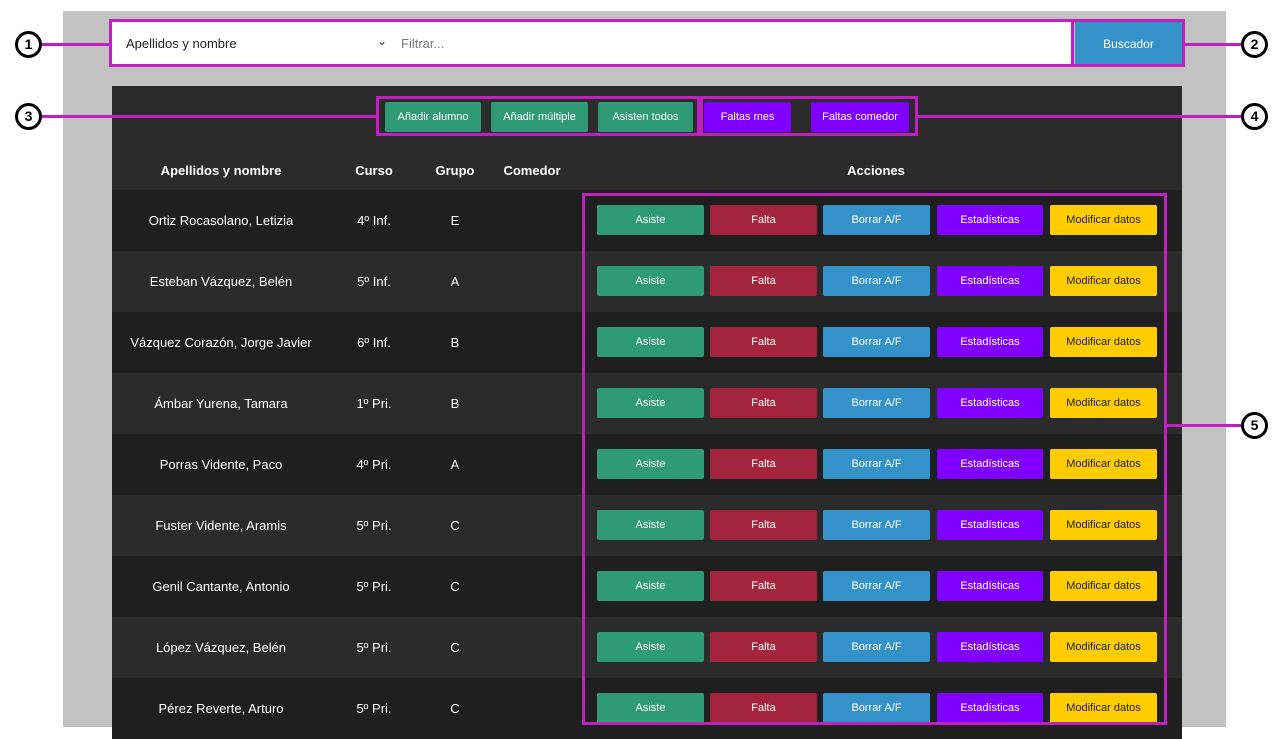 Image resolution: width=1277 pixels, height=739 pixels. What do you see at coordinates (374, 342) in the screenshot?
I see `student-course: 6º Inf.` at bounding box center [374, 342].